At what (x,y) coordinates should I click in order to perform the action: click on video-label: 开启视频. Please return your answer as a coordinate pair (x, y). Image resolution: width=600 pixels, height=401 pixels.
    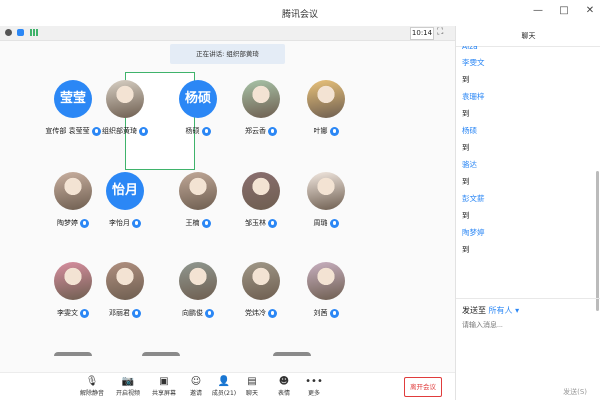
    Looking at the image, I should click on (127, 393).